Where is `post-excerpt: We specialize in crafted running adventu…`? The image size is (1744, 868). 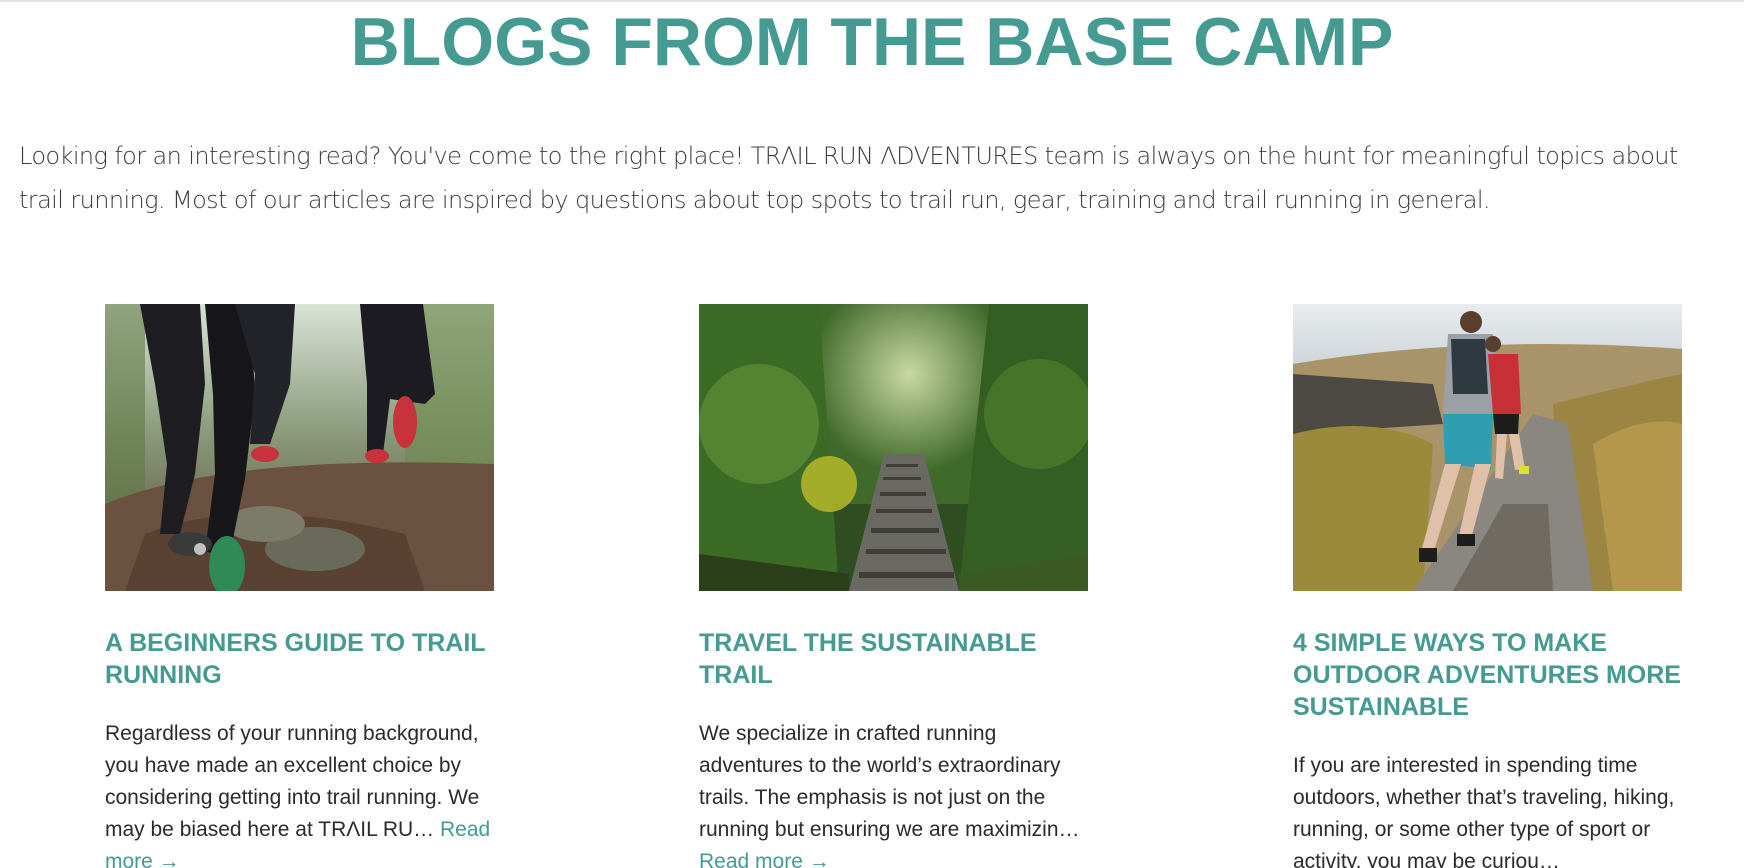
post-excerpt: We specialize in crafted running adventu… is located at coordinates (894, 793).